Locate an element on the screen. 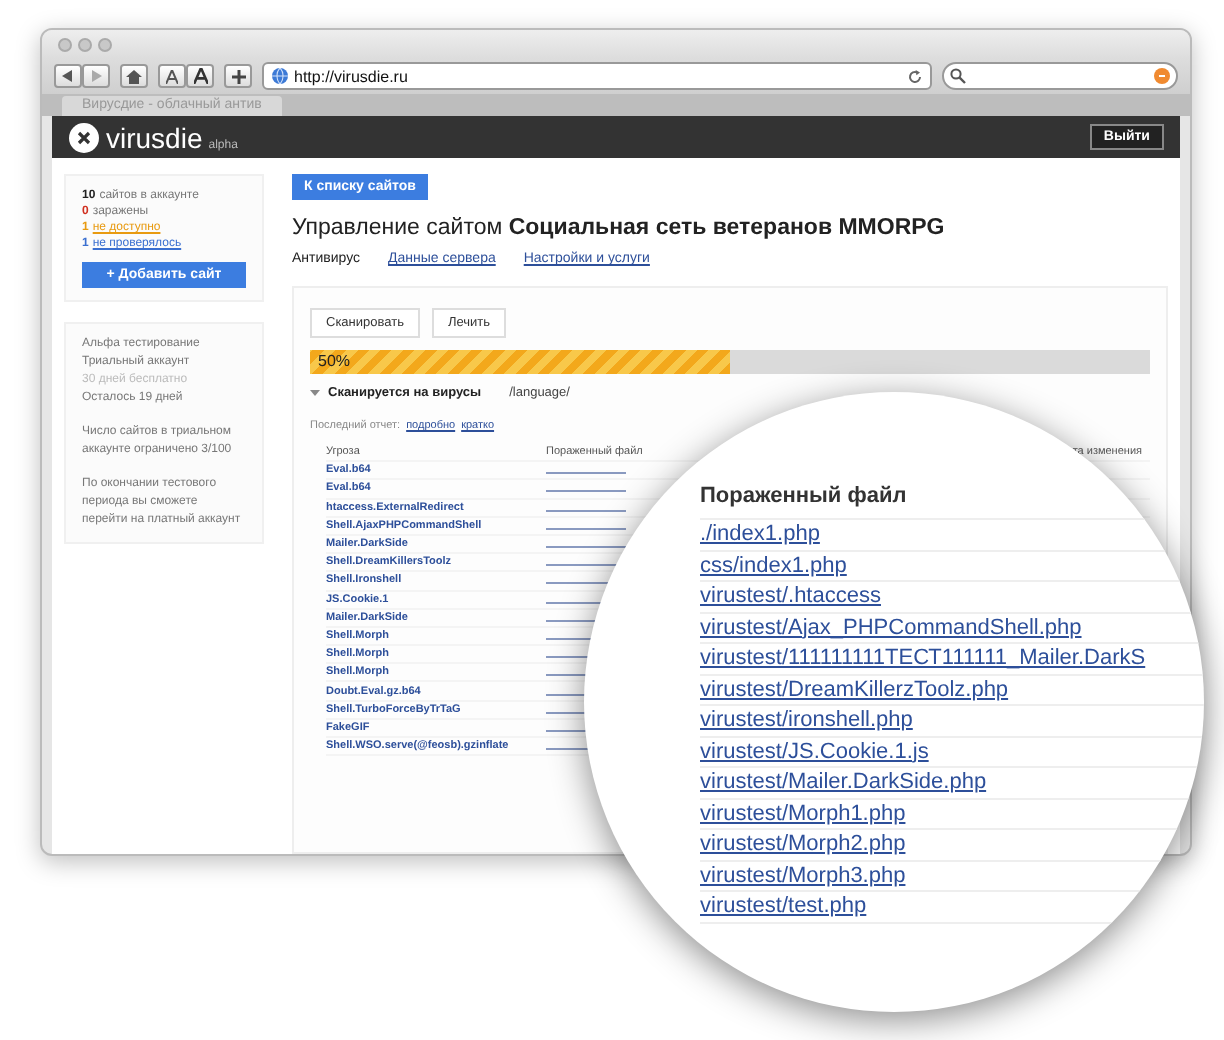  reload-icon is located at coordinates (915, 76).